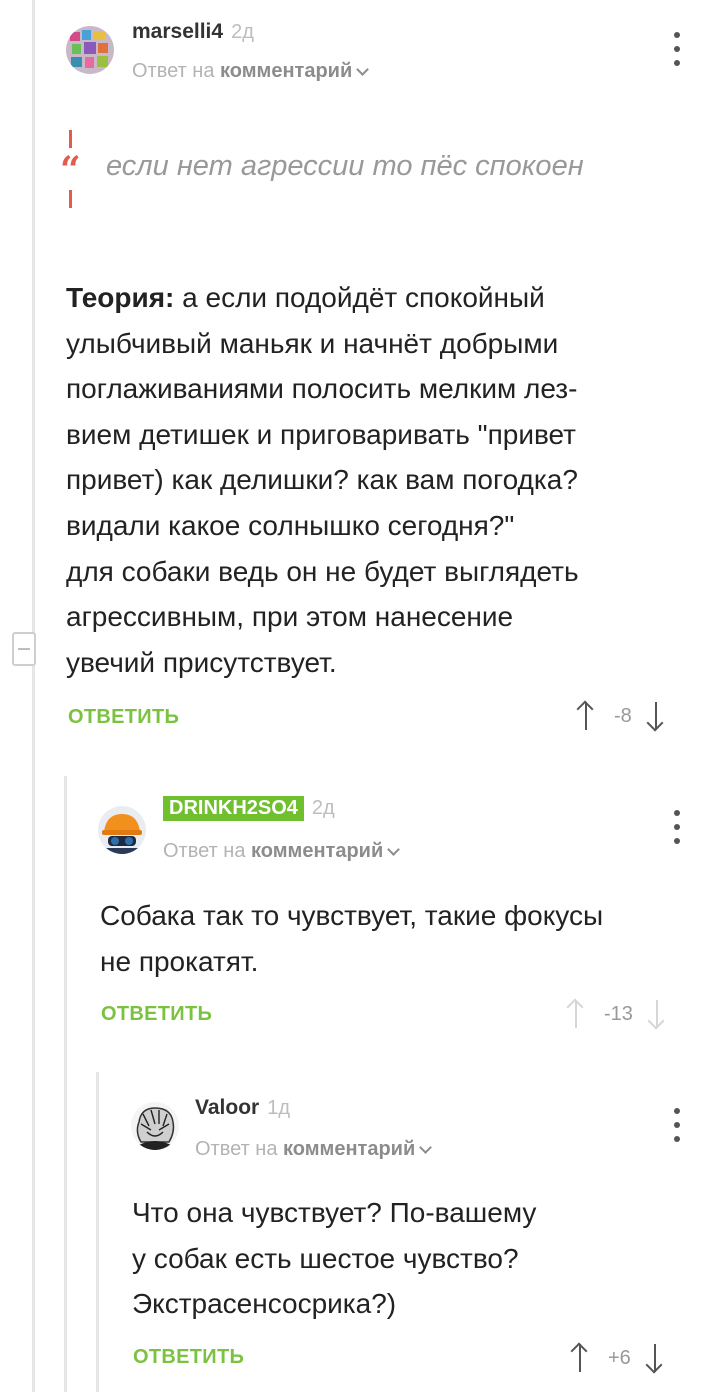 This screenshot has width=720, height=1392. I want to click on body-line: увечий присутствует., so click(201, 662).